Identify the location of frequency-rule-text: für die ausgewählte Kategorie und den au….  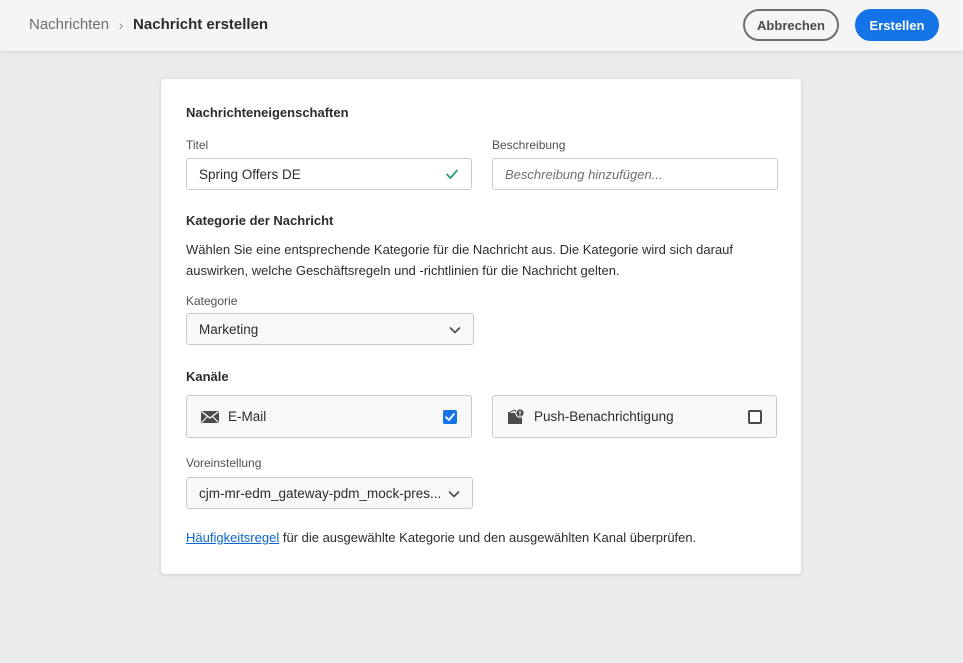
(488, 537).